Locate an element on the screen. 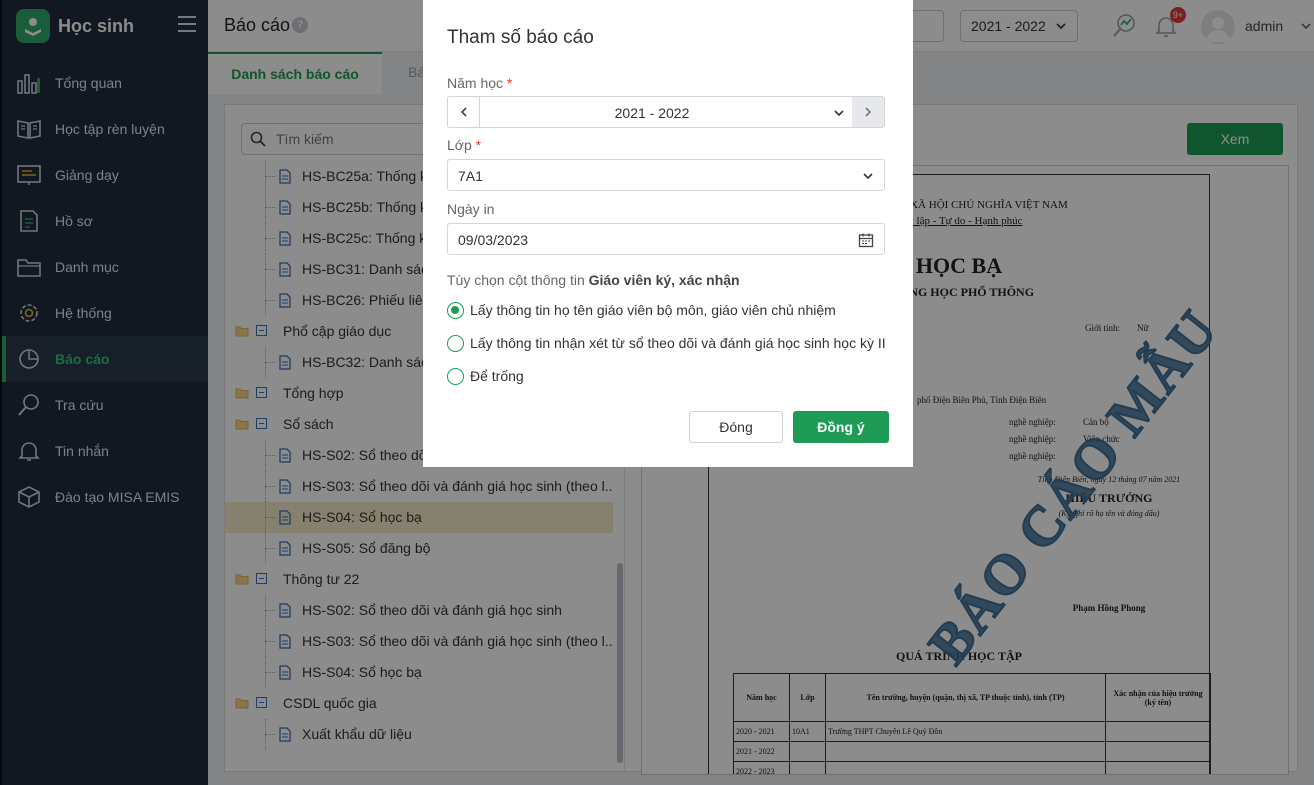  option-leave-blank: Để trống is located at coordinates (485, 376).